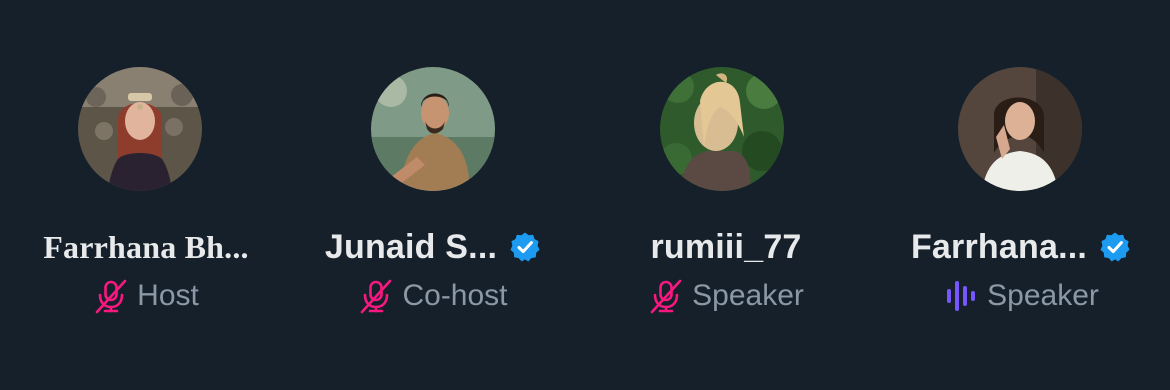 The height and width of the screenshot is (390, 1170). What do you see at coordinates (455, 295) in the screenshot?
I see `participant-role: Co-host` at bounding box center [455, 295].